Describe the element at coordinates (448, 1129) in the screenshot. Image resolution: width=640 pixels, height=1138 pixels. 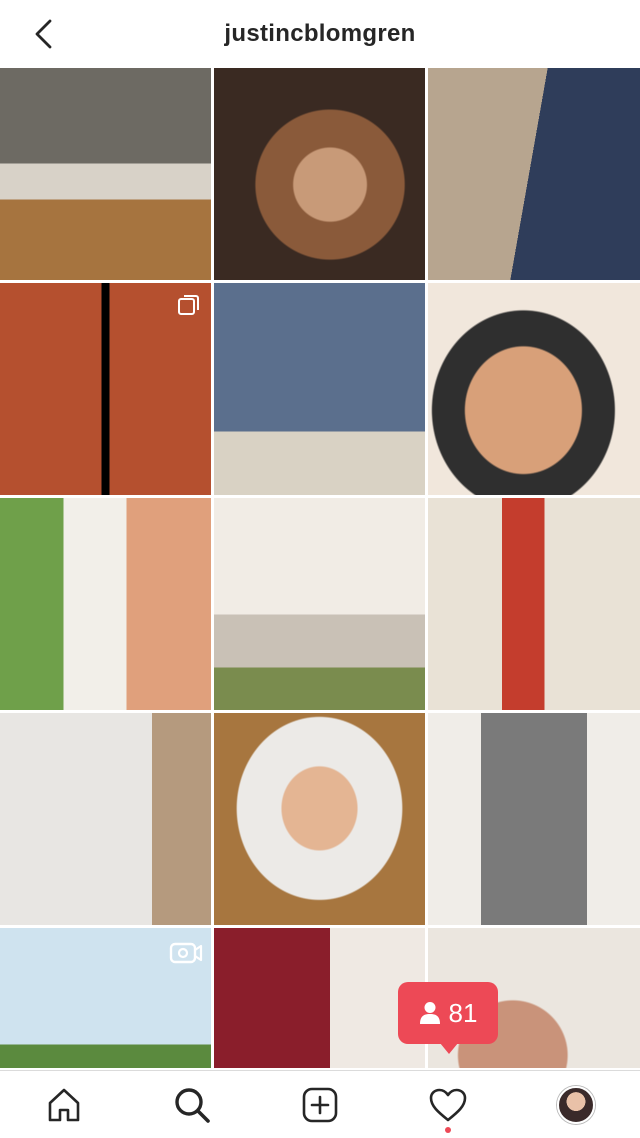
I see `activity-dot` at that location.